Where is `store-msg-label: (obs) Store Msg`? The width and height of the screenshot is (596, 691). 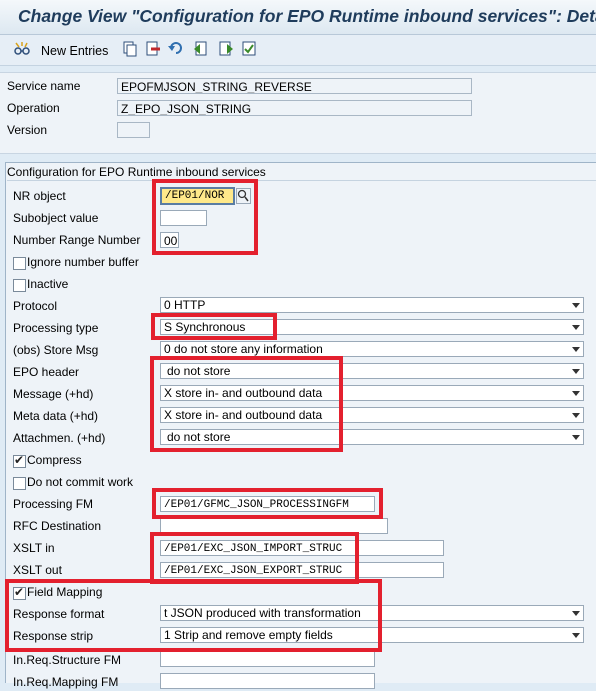 store-msg-label: (obs) Store Msg is located at coordinates (56, 350).